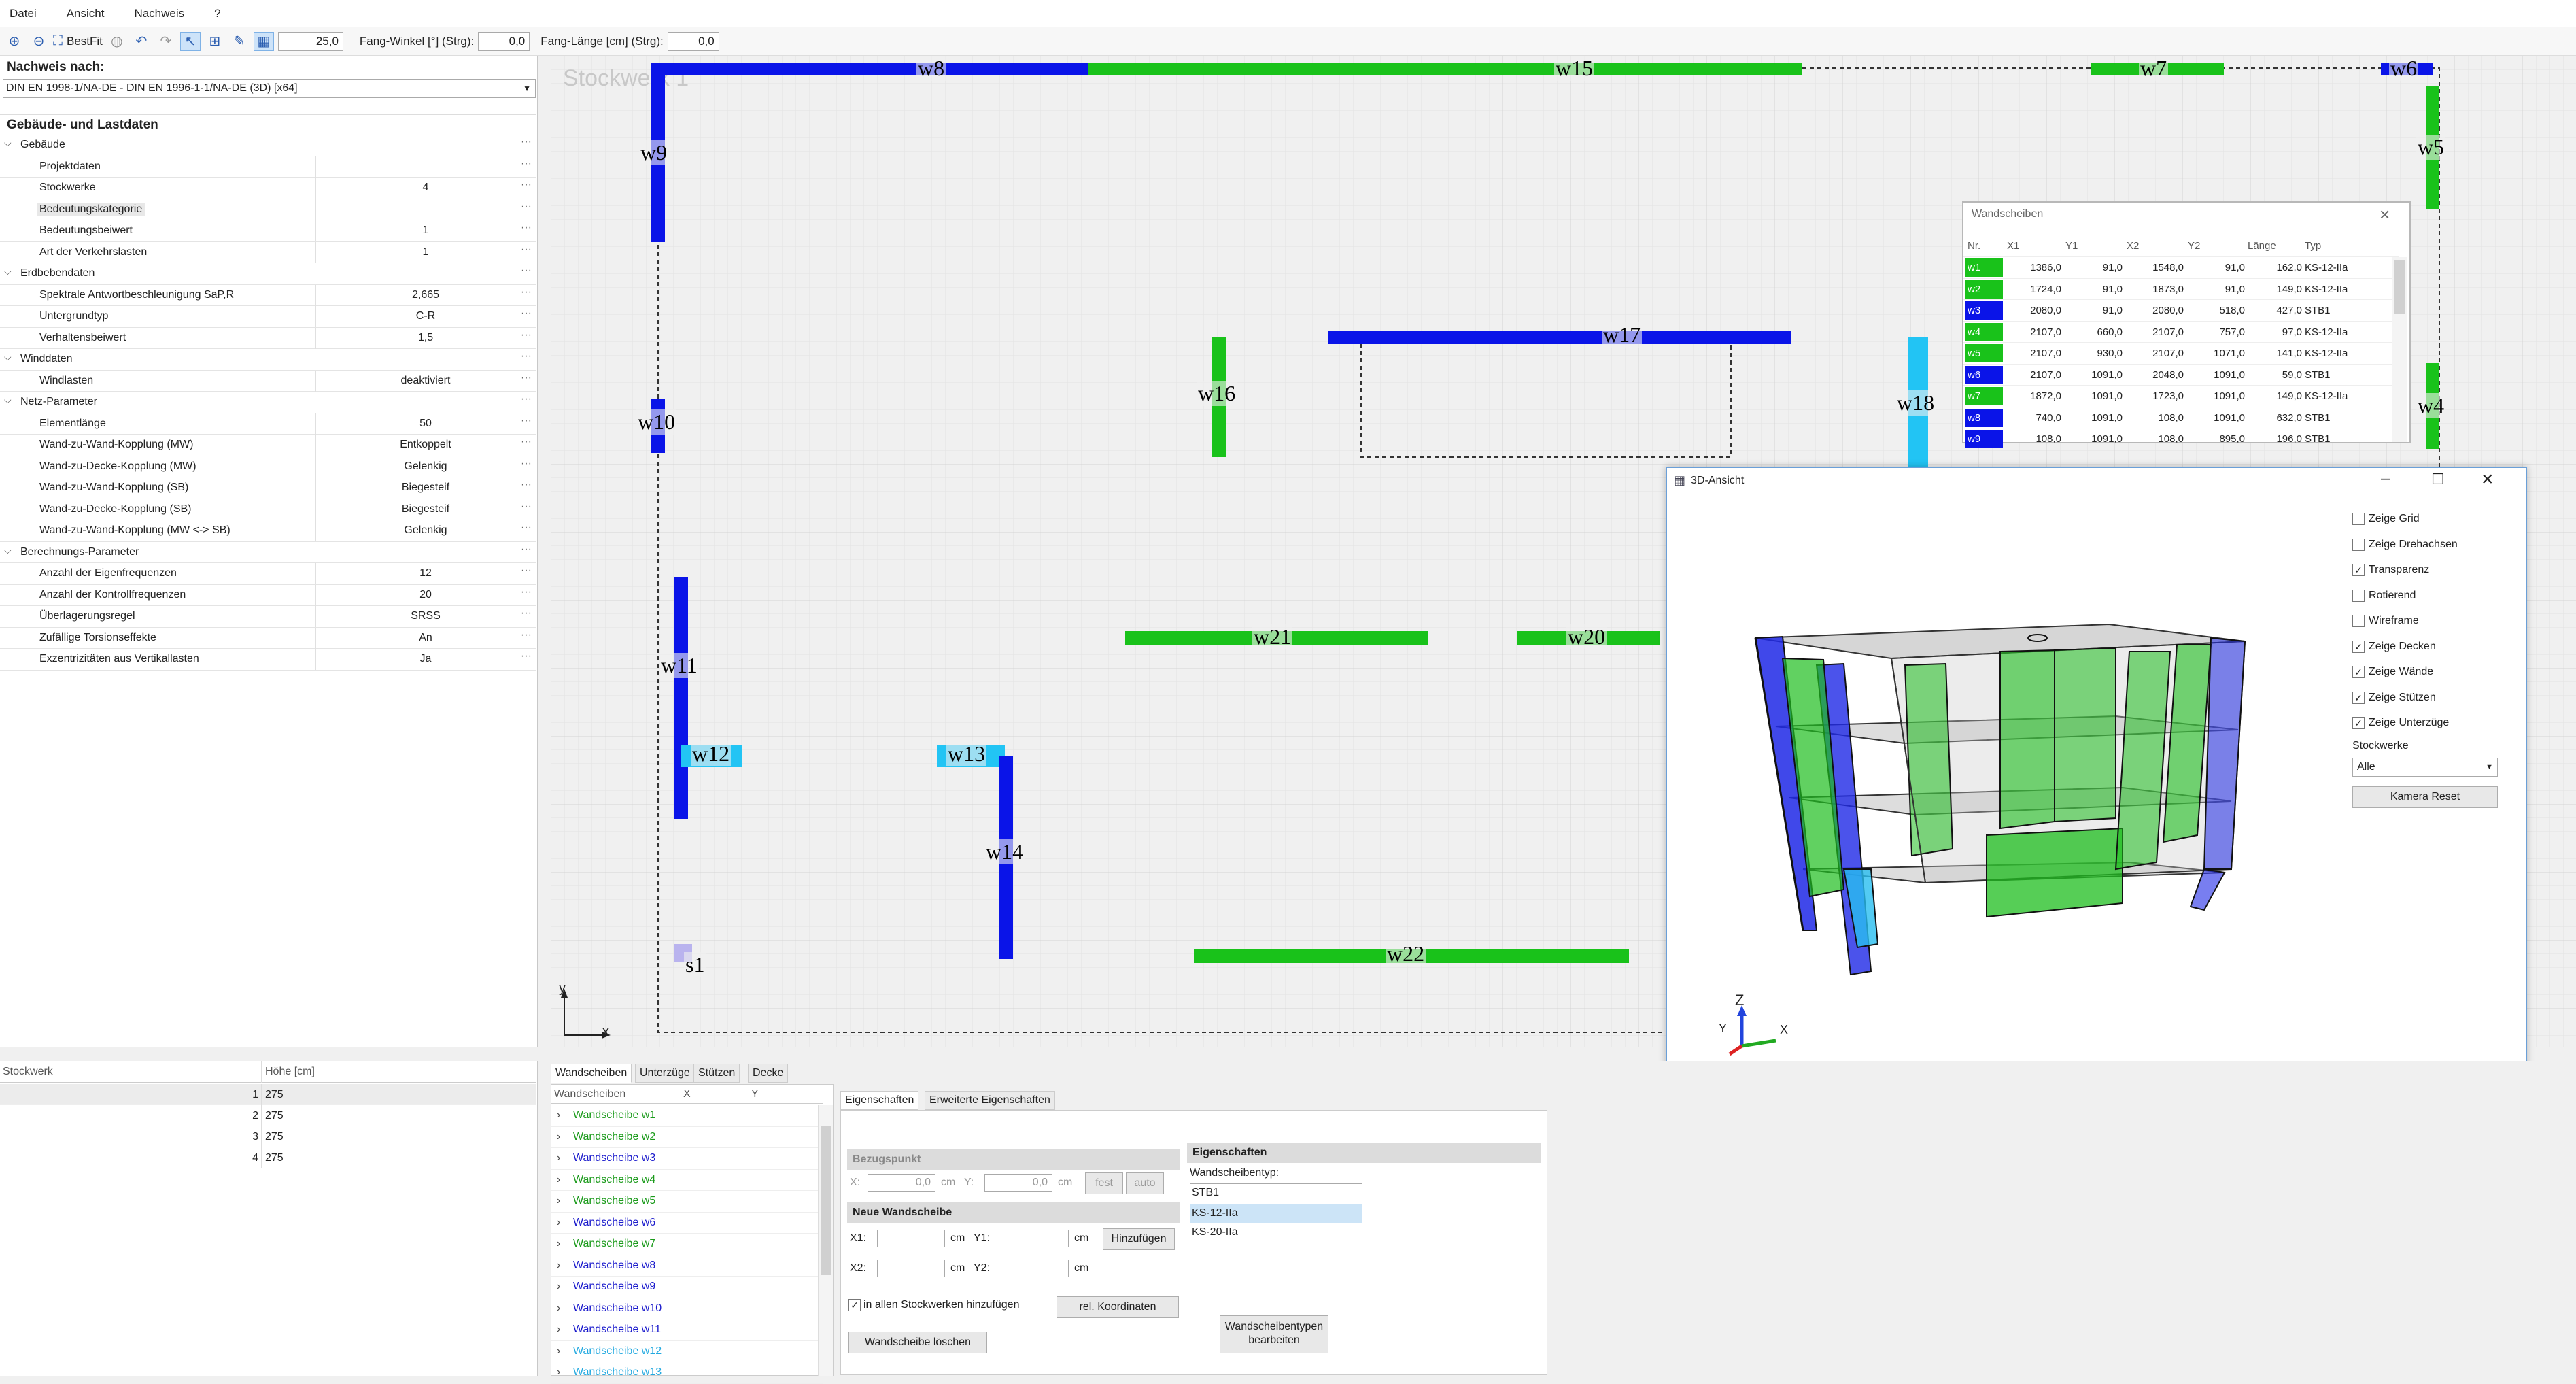 Image resolution: width=2576 pixels, height=1384 pixels. I want to click on property-value: Biegesteif, so click(425, 510).